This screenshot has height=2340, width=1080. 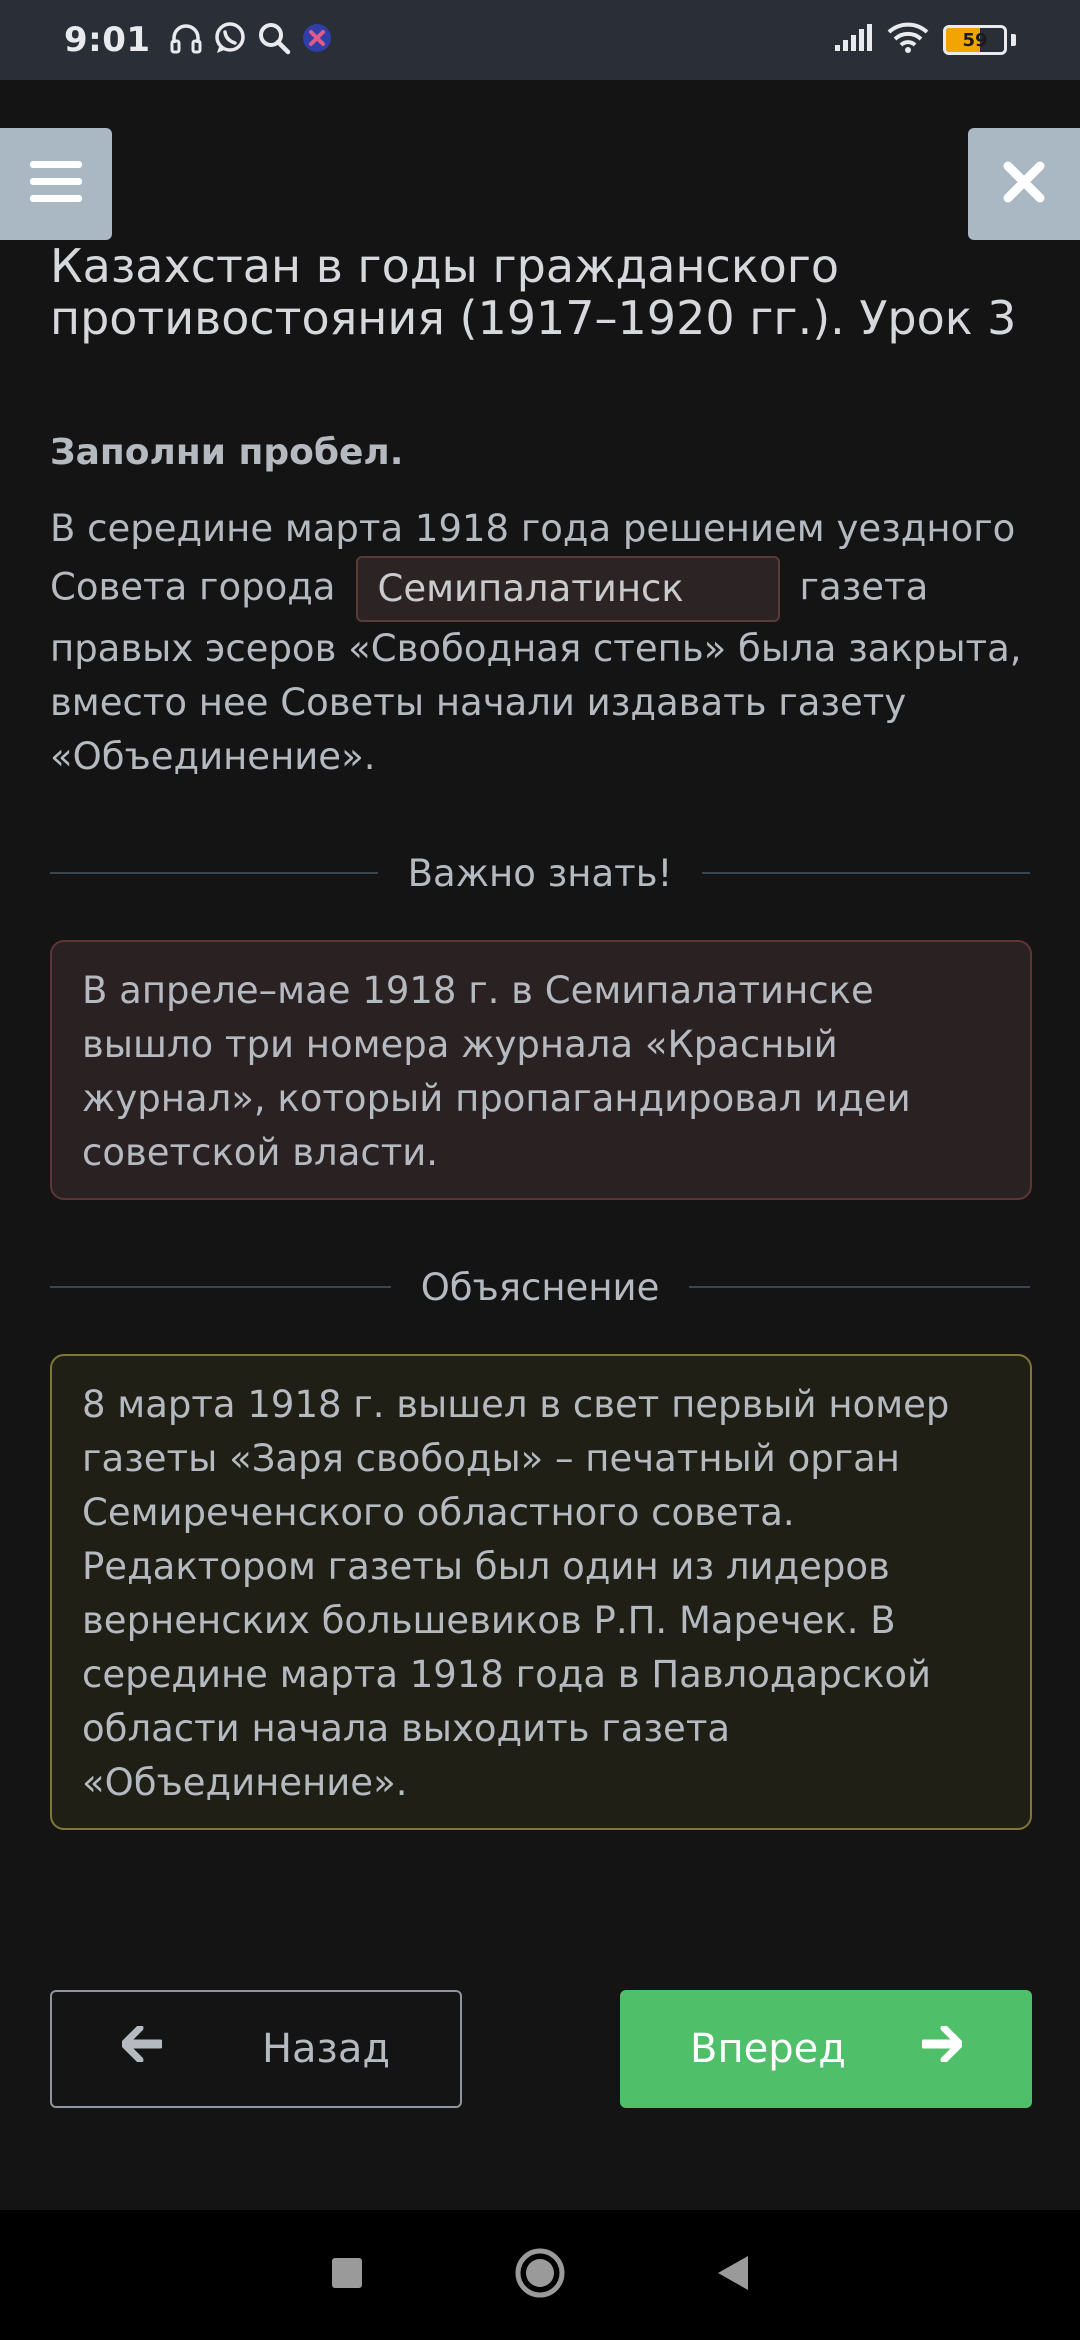 What do you see at coordinates (227, 452) in the screenshot?
I see `task-label: Заполни пробел.` at bounding box center [227, 452].